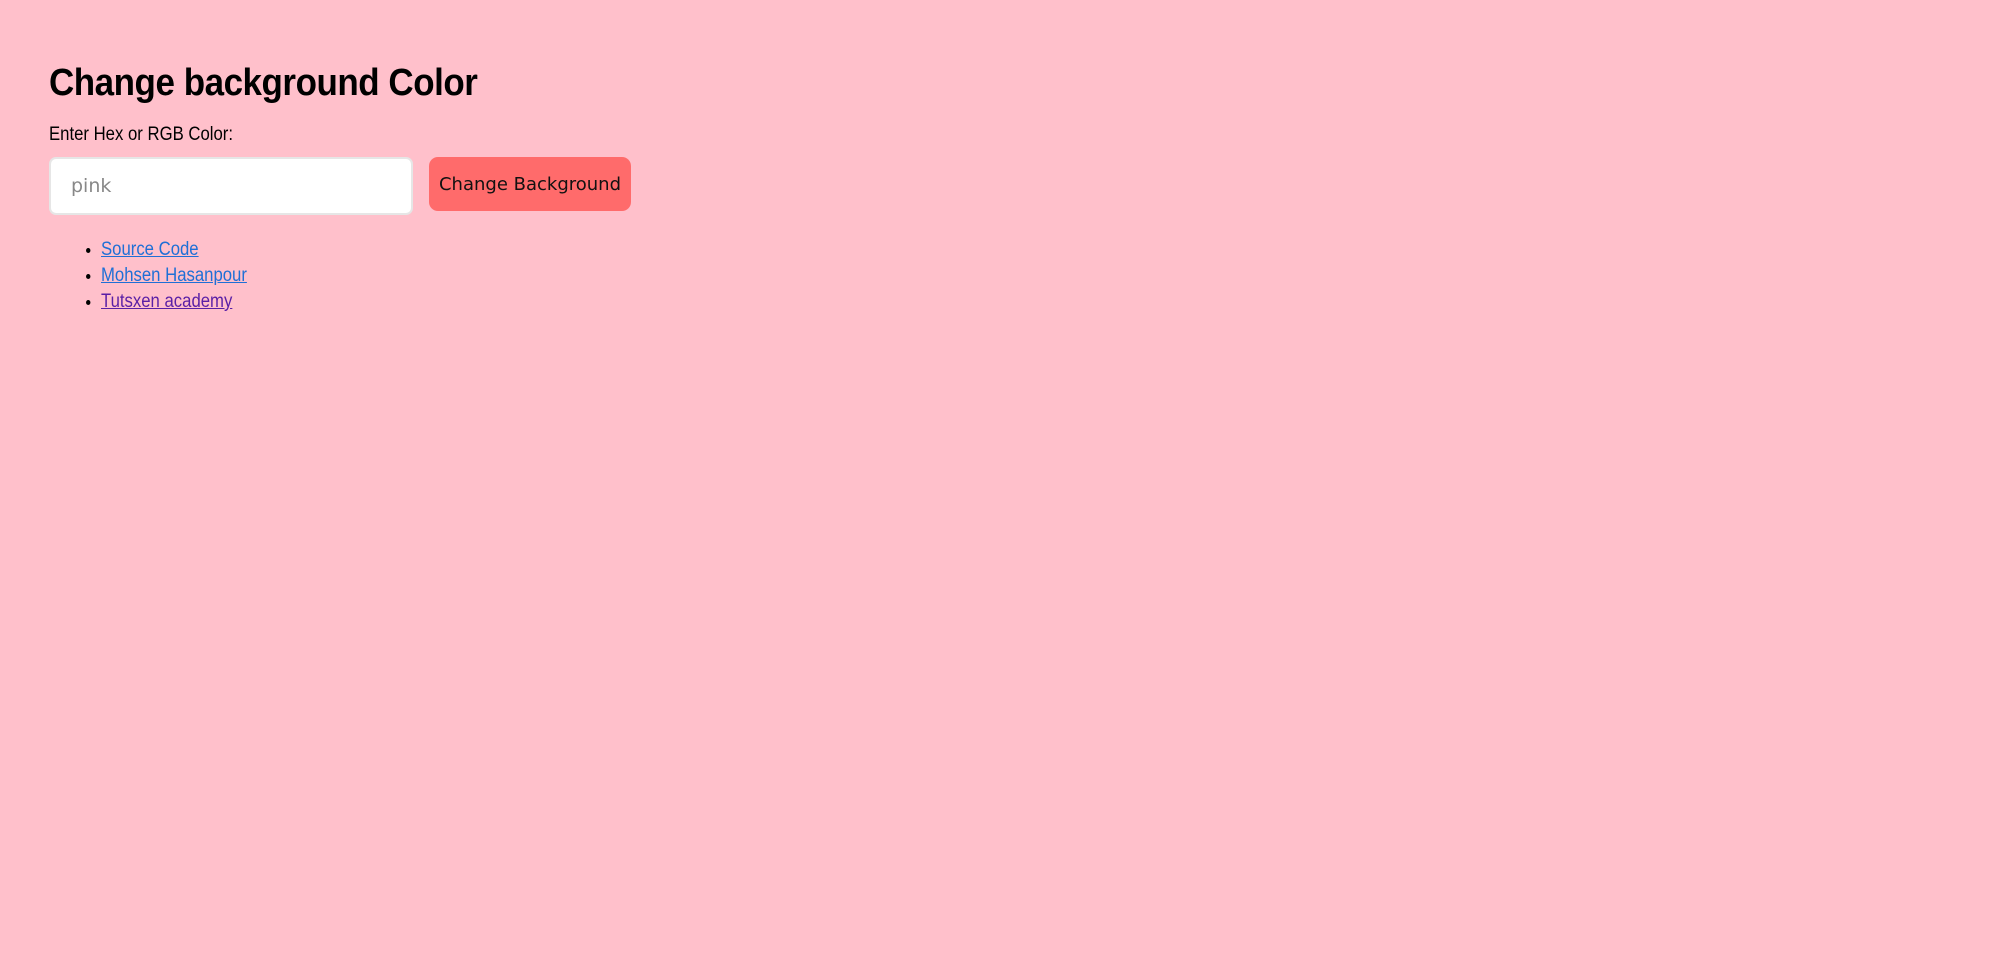 This screenshot has height=960, width=2000. Describe the element at coordinates (263, 83) in the screenshot. I see `page-title: Change background Color` at that location.